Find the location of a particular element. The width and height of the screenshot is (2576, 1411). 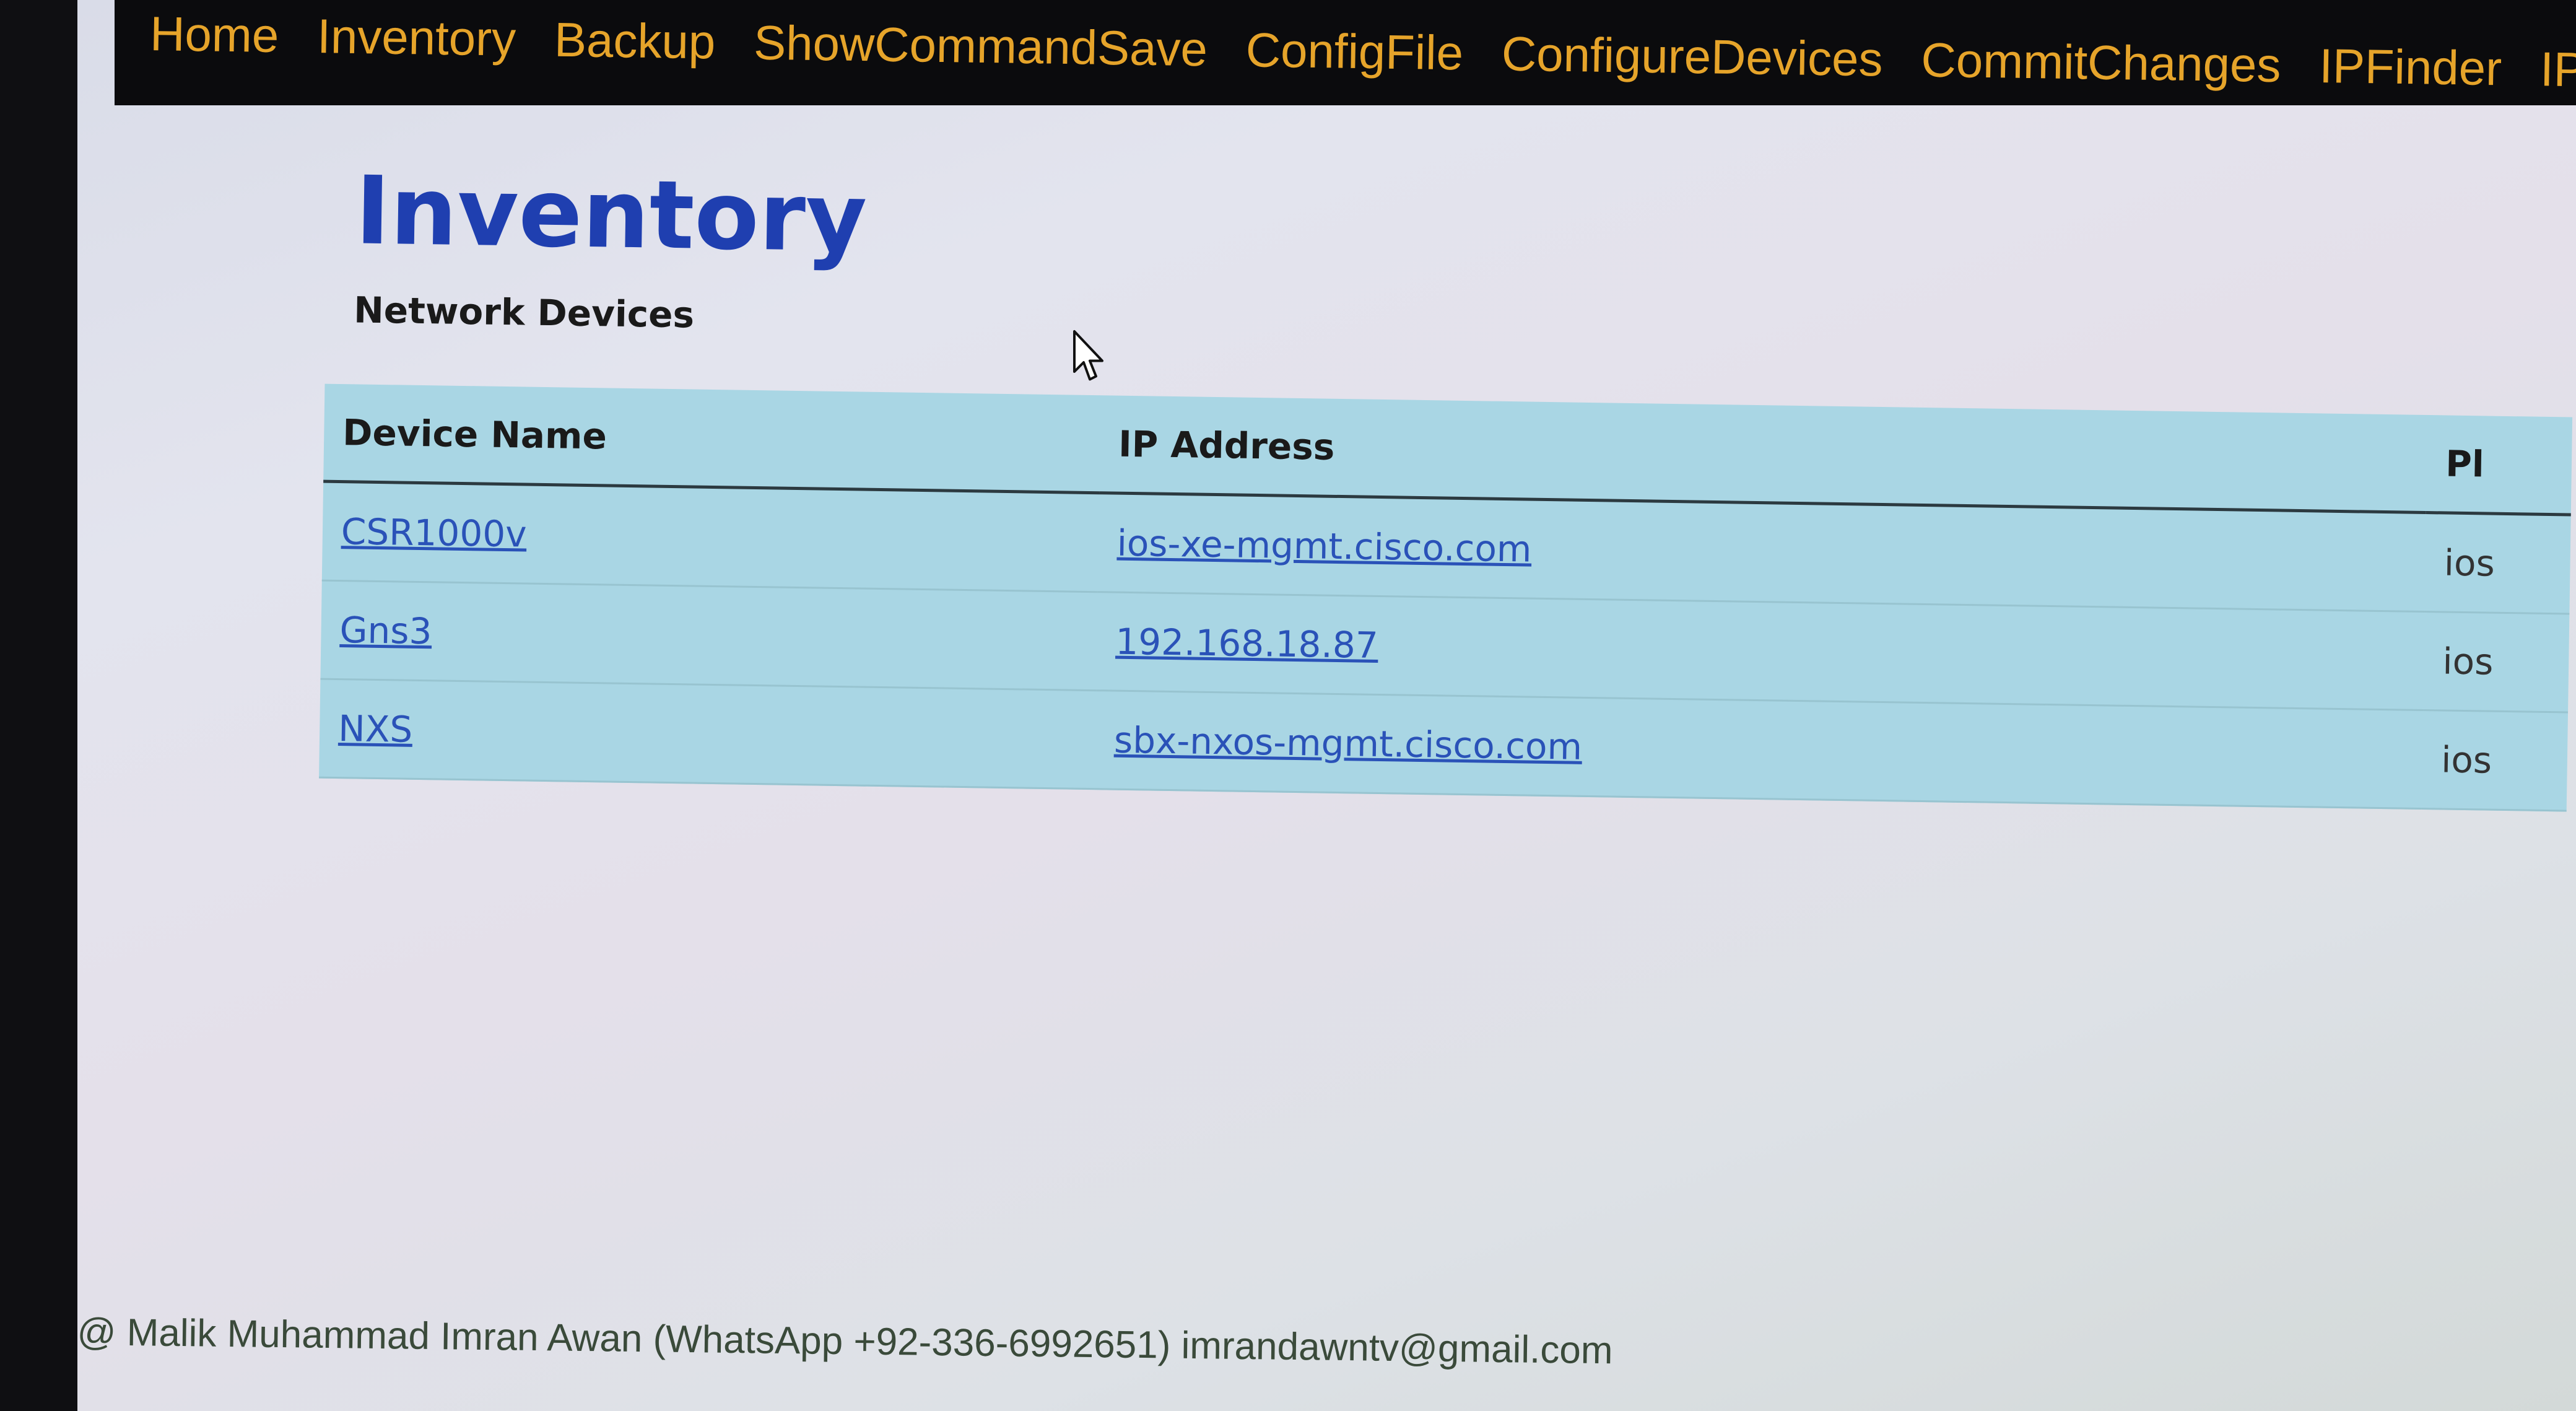

column-header-platform: Pl is located at coordinates (2499, 465).